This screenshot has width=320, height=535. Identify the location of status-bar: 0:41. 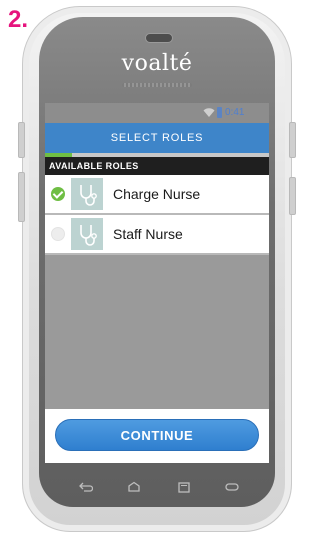
(157, 113).